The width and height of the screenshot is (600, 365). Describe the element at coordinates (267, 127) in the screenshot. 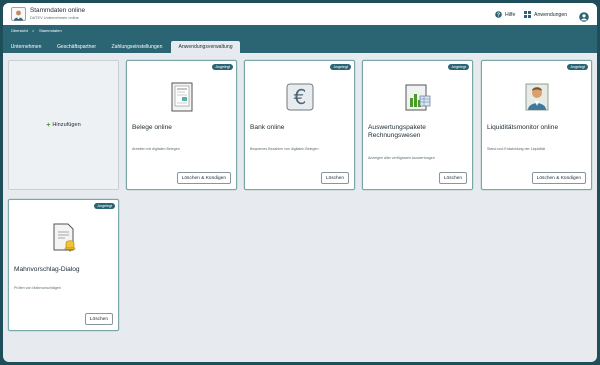

I see `card-title: Bank online` at that location.